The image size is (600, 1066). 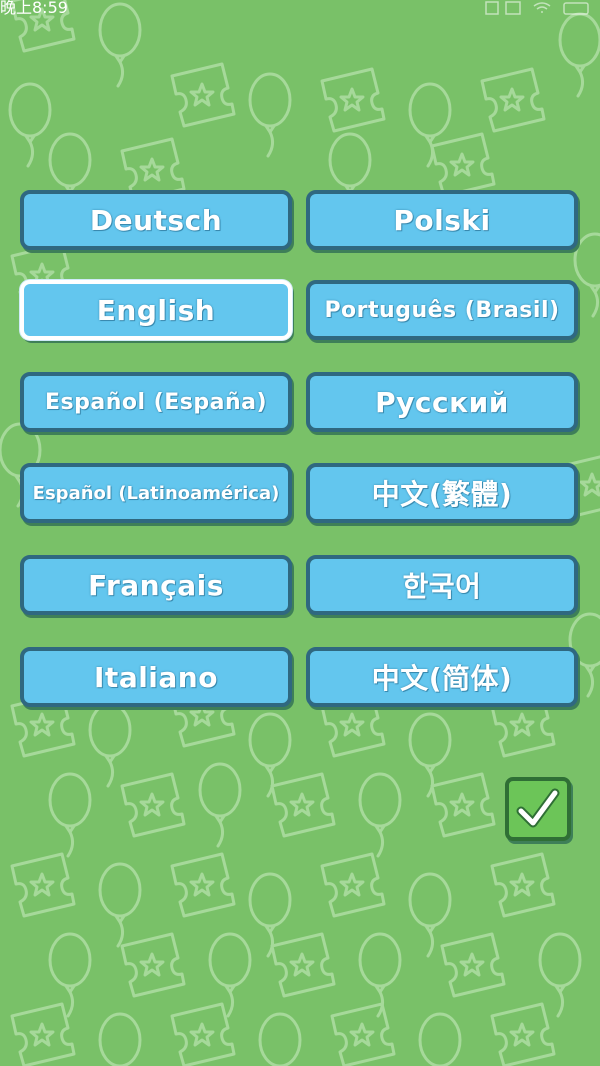 I want to click on language-button-portugues-brasil: Português (Brasil), so click(x=442, y=310).